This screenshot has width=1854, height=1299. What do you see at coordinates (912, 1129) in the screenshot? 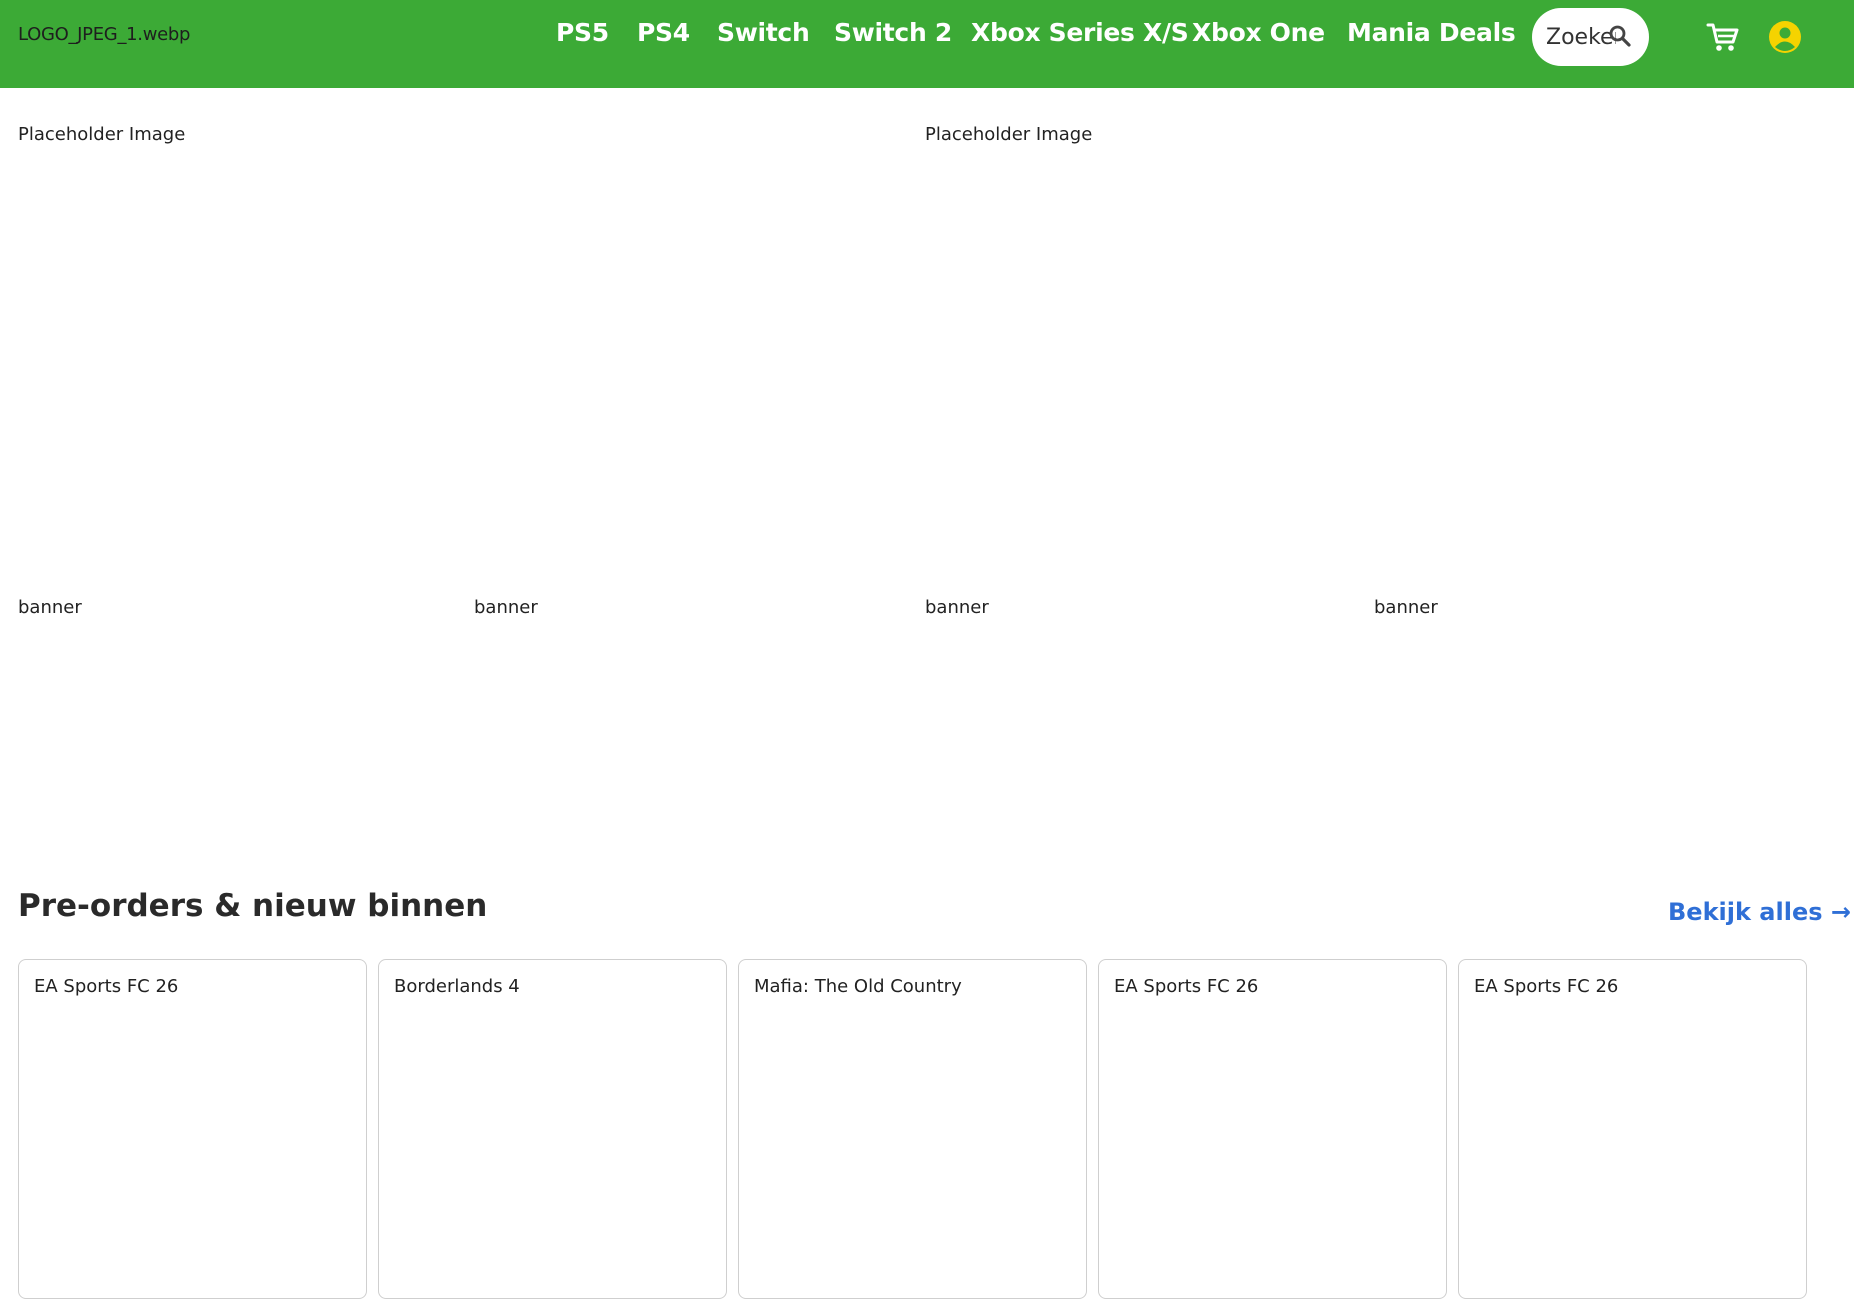
I see `product-card: Mafia: The Old Country` at bounding box center [912, 1129].